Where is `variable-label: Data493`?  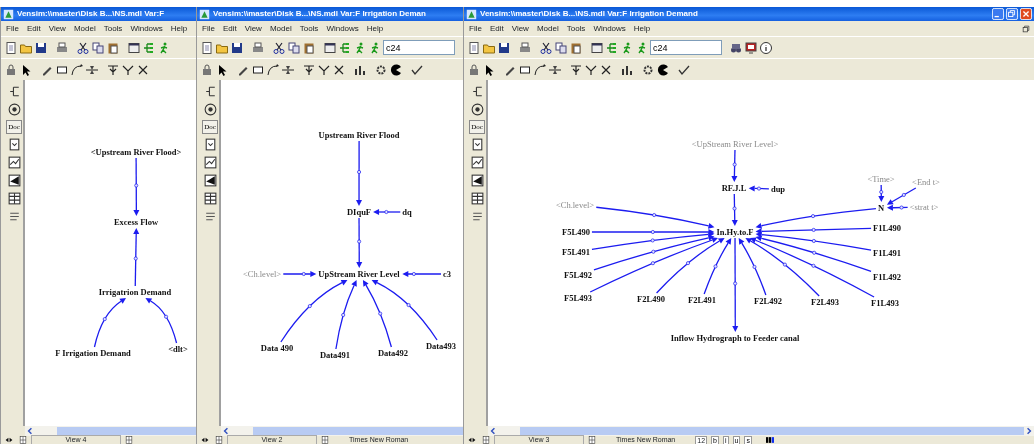 variable-label: Data493 is located at coordinates (441, 346).